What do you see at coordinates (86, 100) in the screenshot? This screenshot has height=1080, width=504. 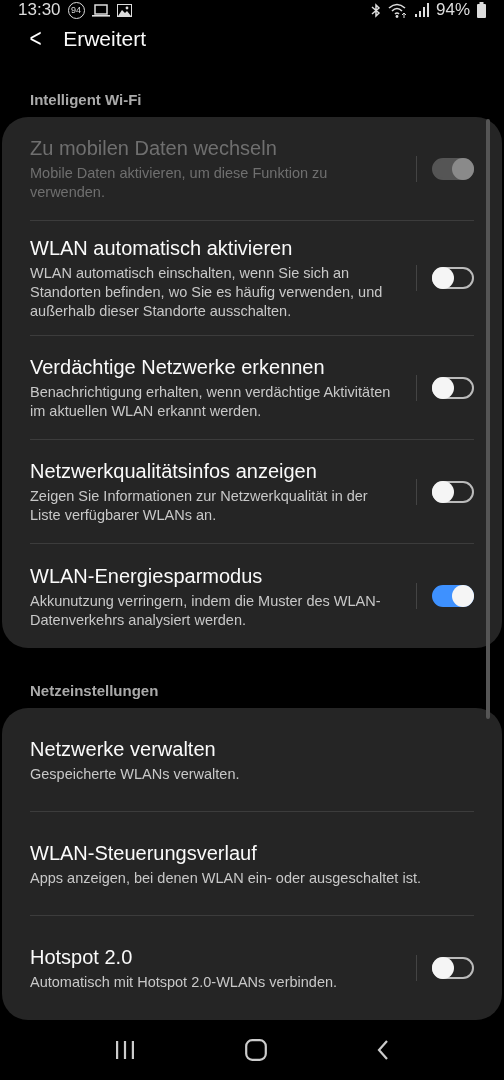 I see `section-header: Intelligent Wi-Fi` at bounding box center [86, 100].